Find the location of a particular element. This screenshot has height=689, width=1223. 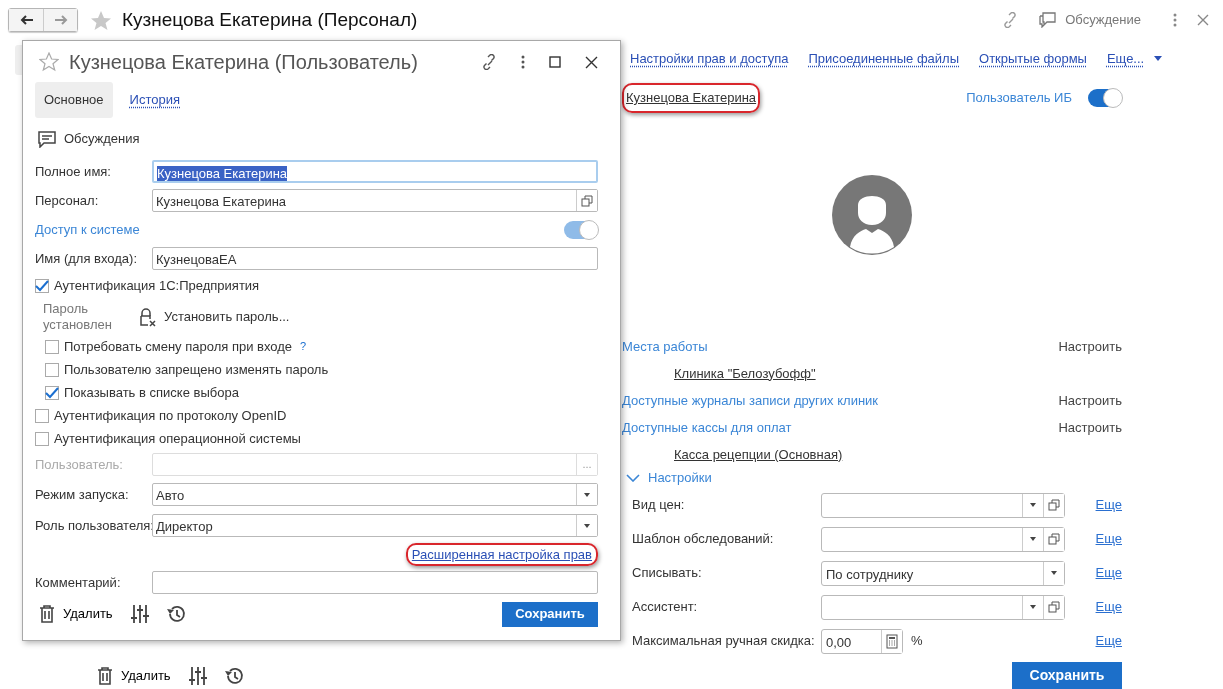

item-link: Клиника "Белозубофф" is located at coordinates (719, 373).